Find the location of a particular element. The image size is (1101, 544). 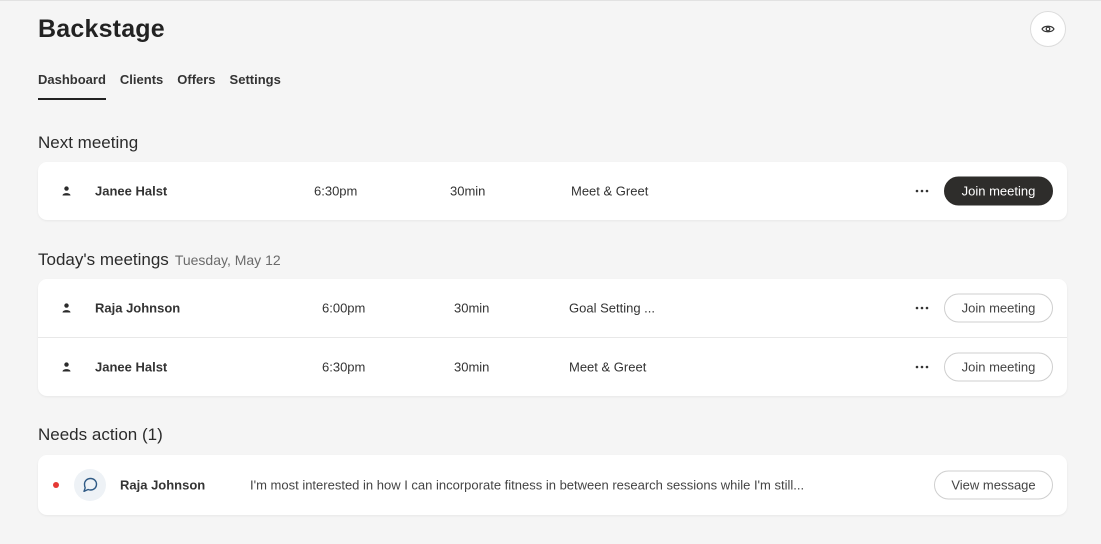

needs-action-heading: Needs action (1) is located at coordinates (100, 434).